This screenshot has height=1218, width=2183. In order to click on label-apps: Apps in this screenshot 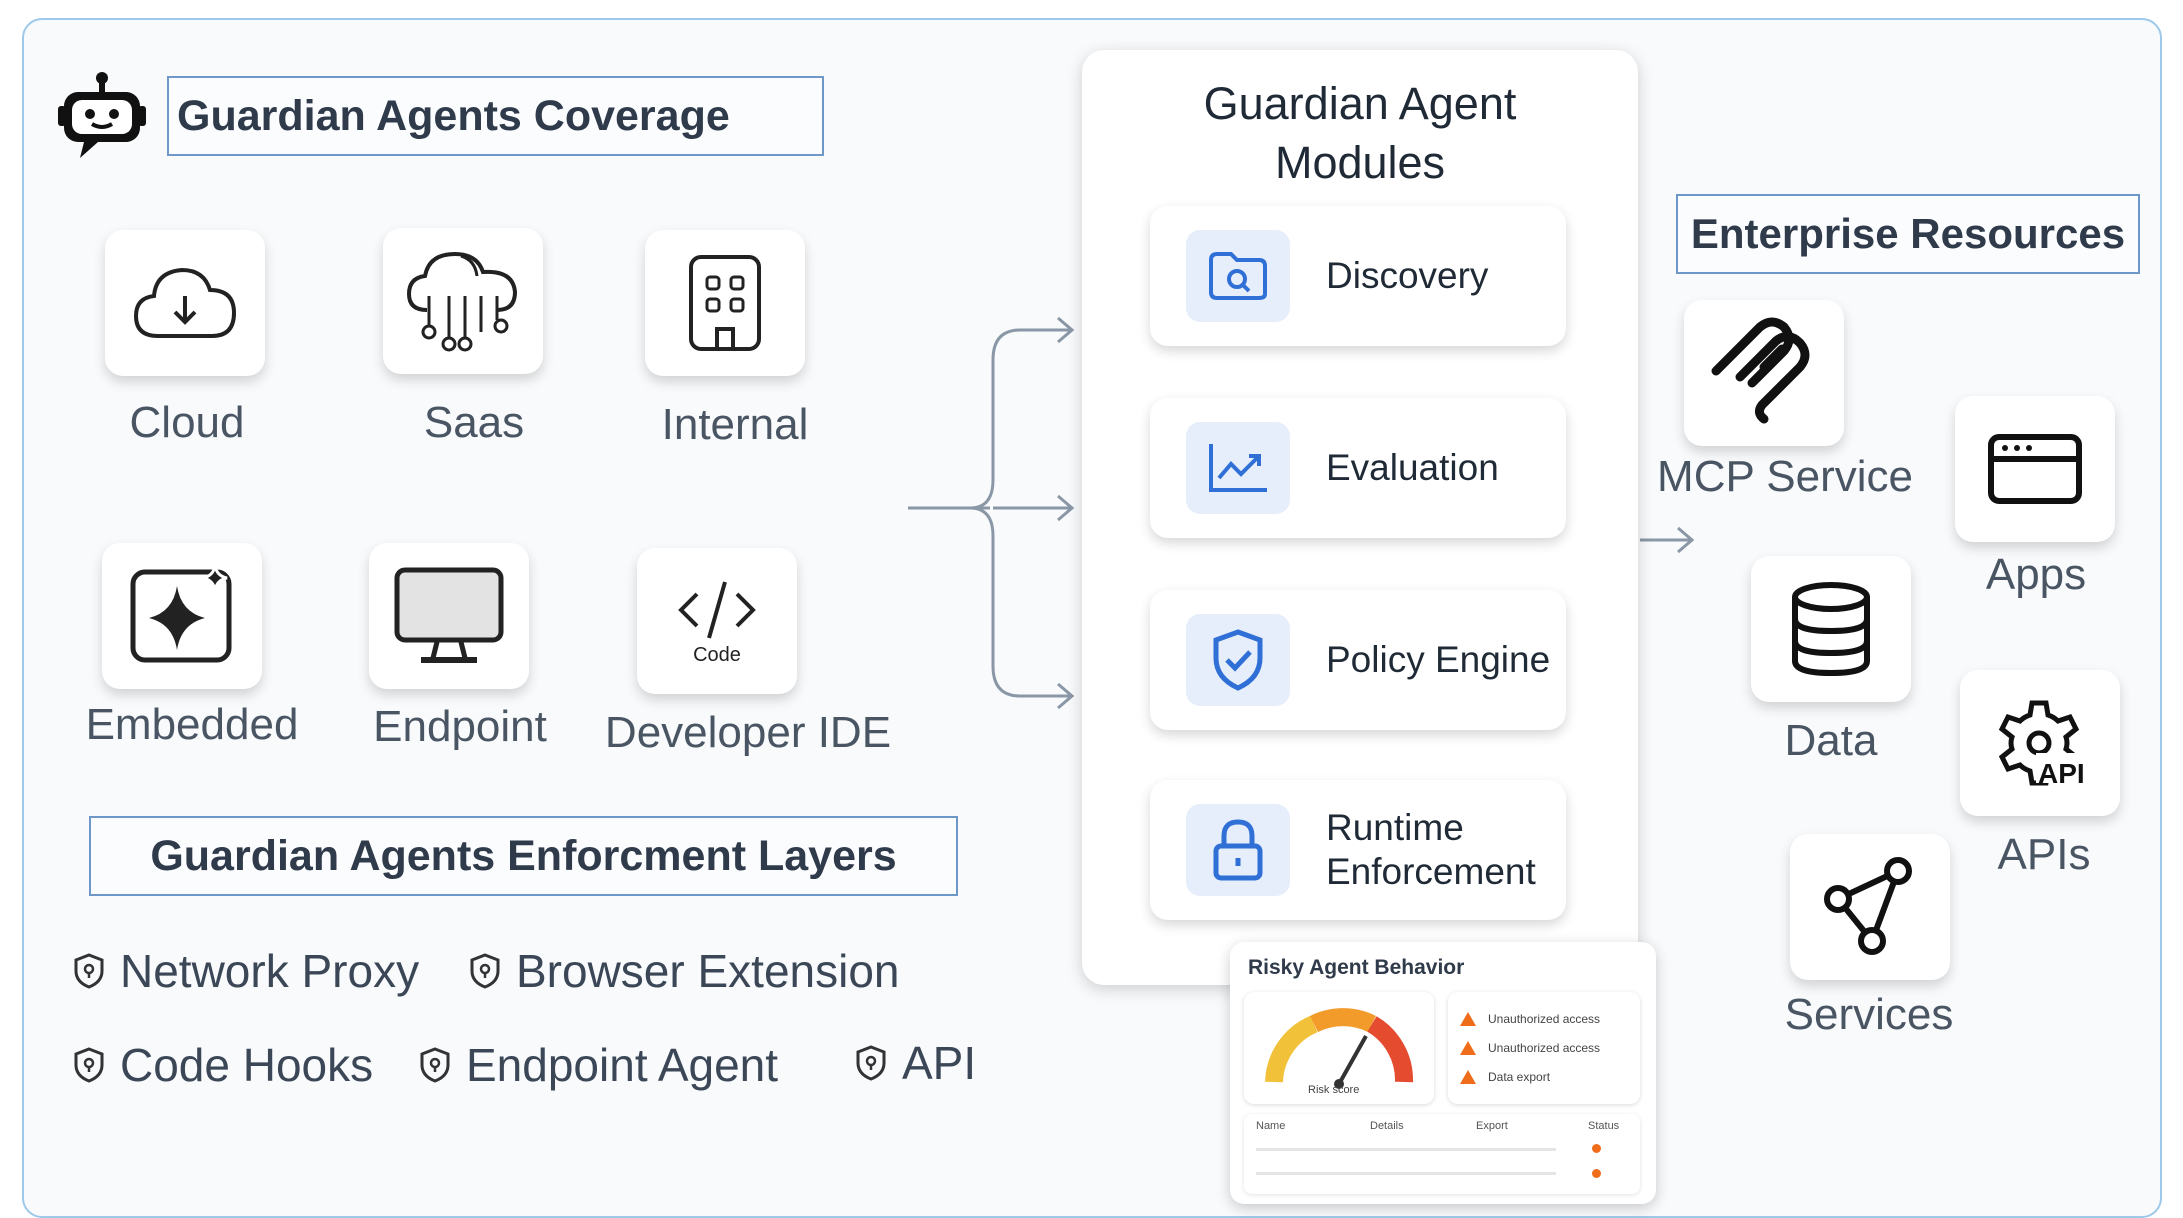, I will do `click(2036, 574)`.